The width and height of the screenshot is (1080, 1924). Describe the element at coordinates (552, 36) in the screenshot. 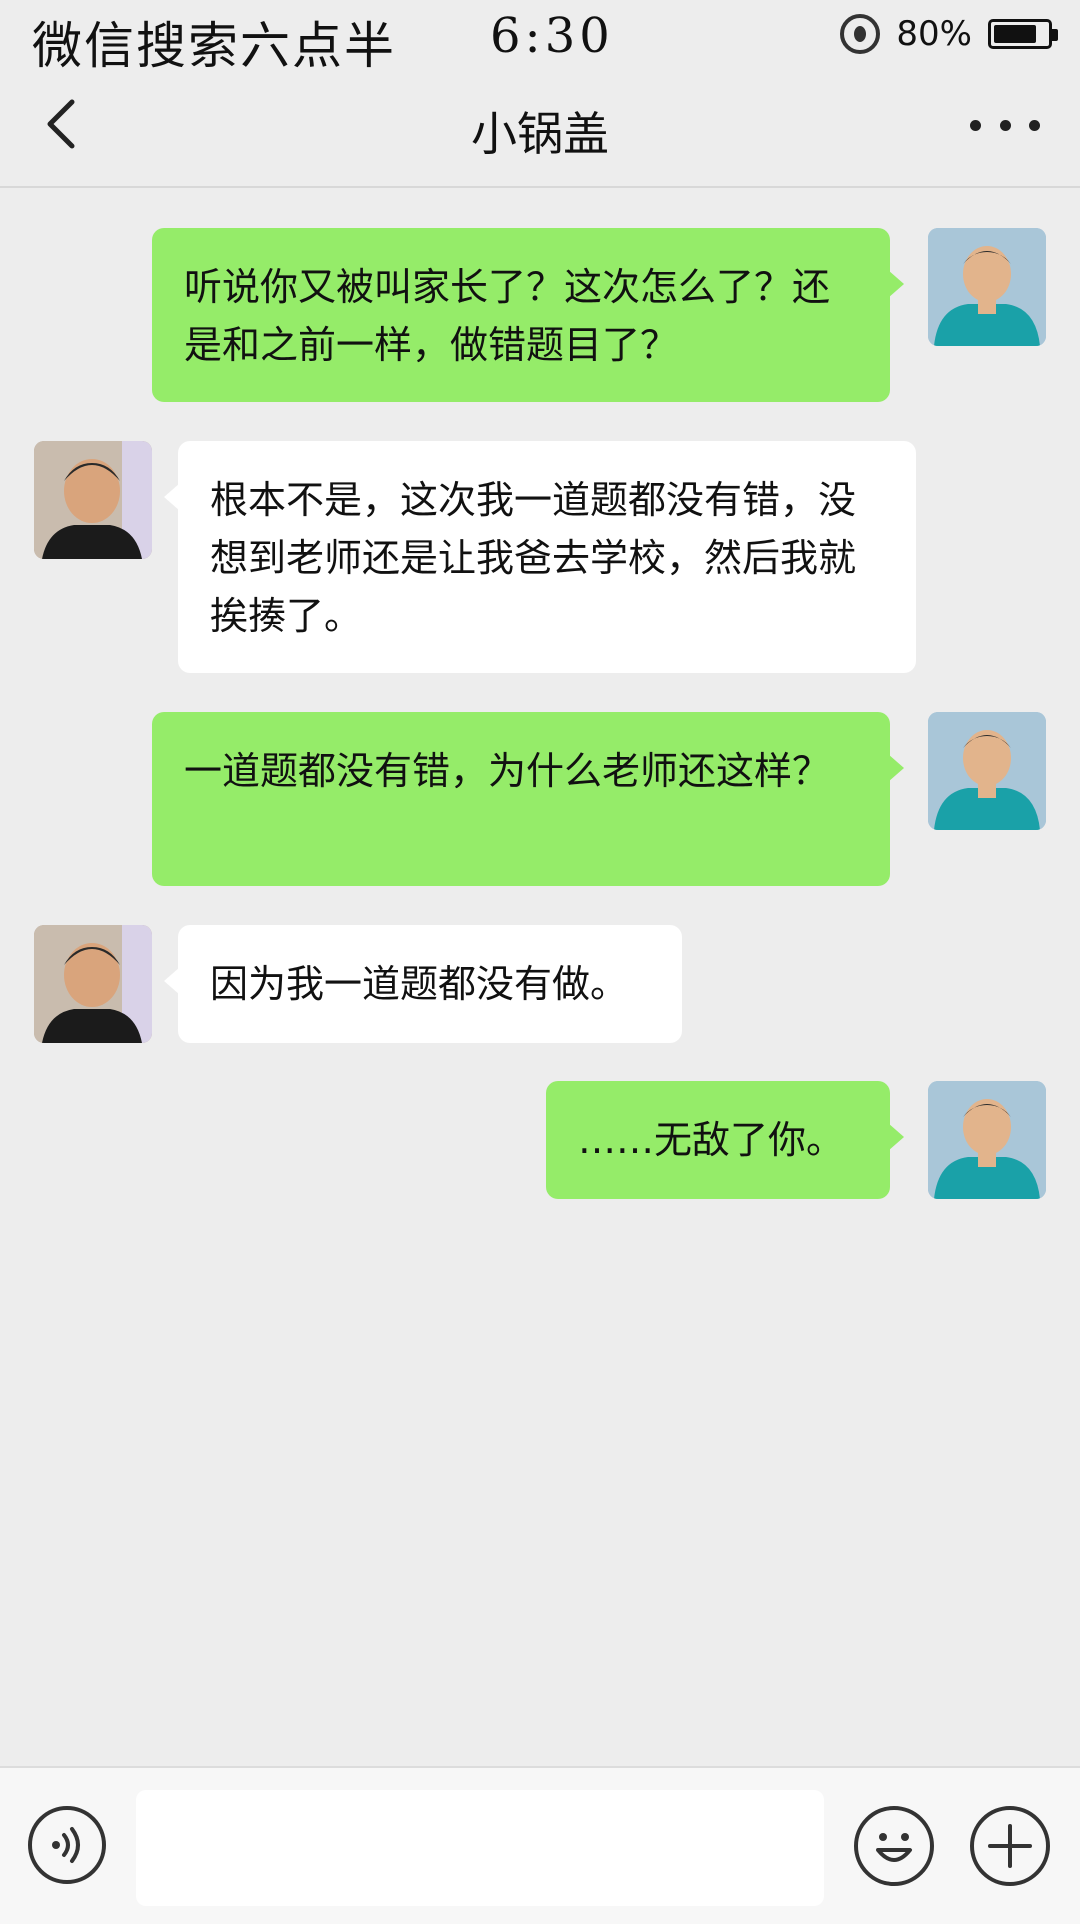

I see `status-time: 6:30` at that location.